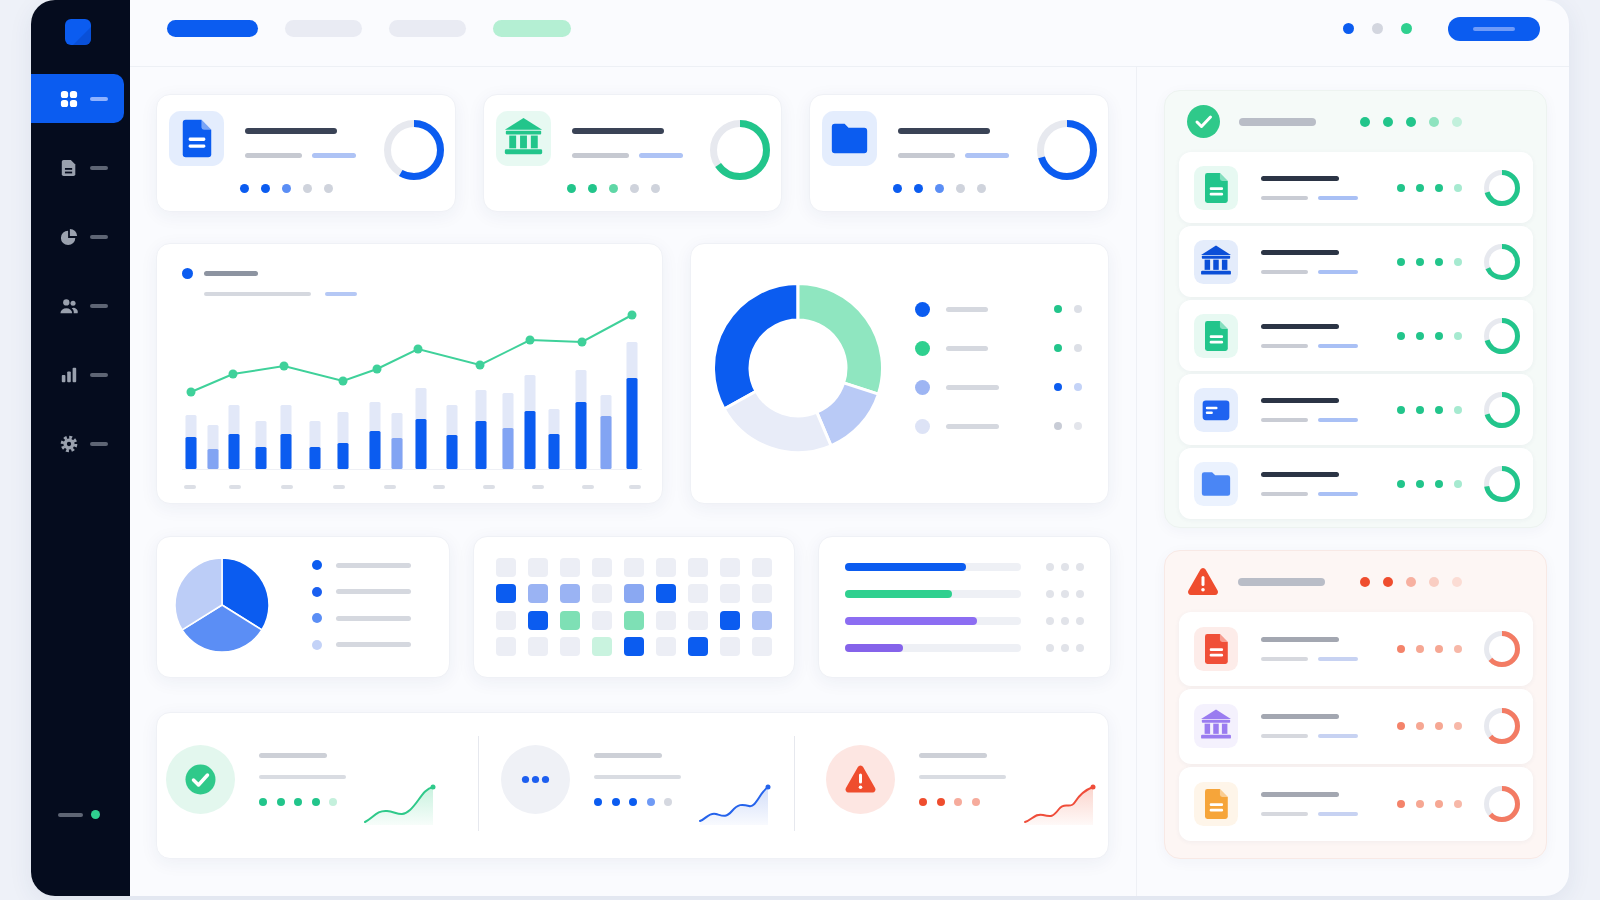  I want to click on users-icon, so click(69, 305).